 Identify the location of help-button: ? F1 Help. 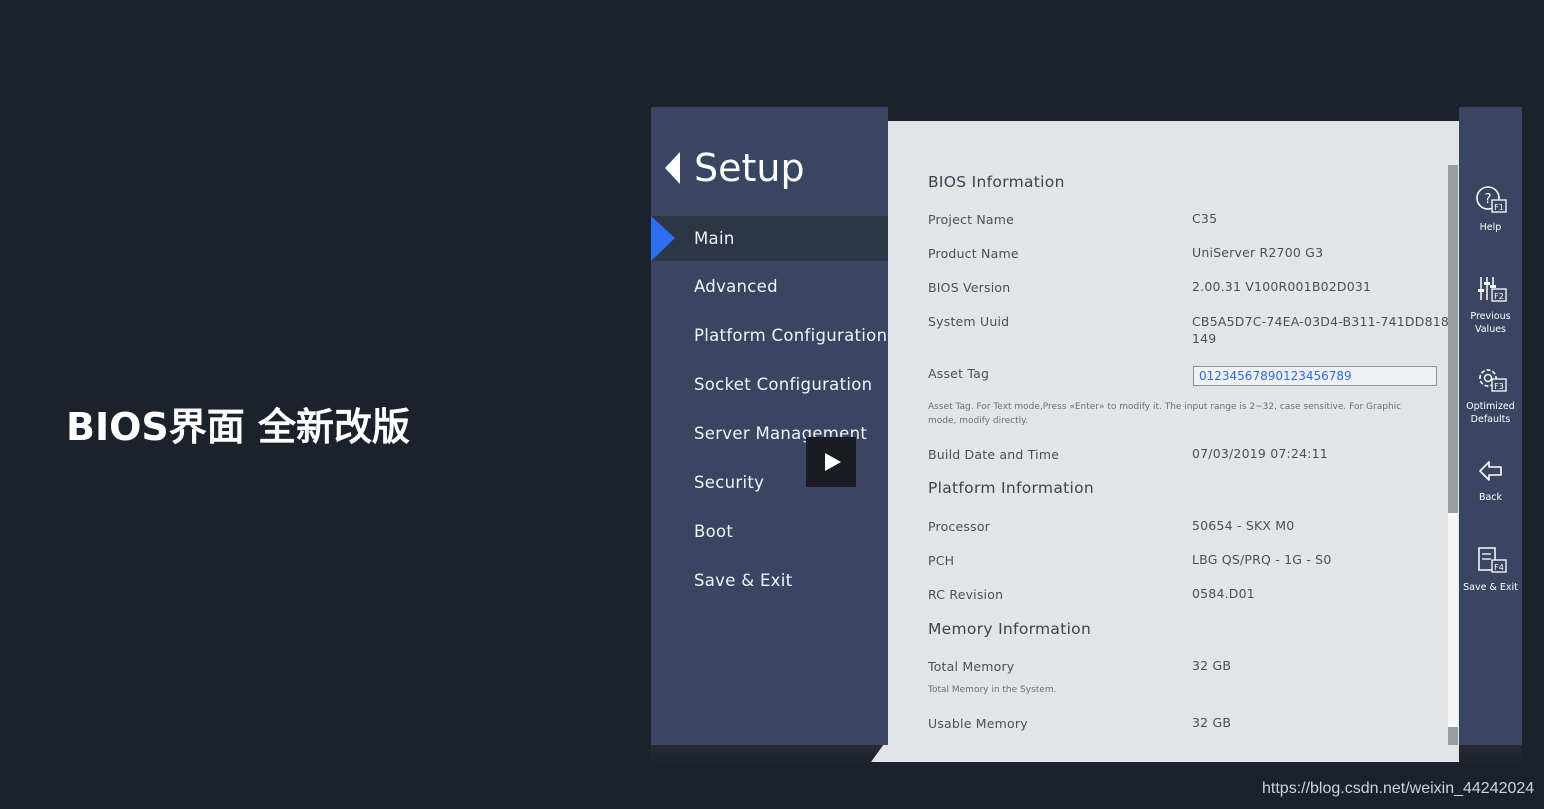
(1490, 209).